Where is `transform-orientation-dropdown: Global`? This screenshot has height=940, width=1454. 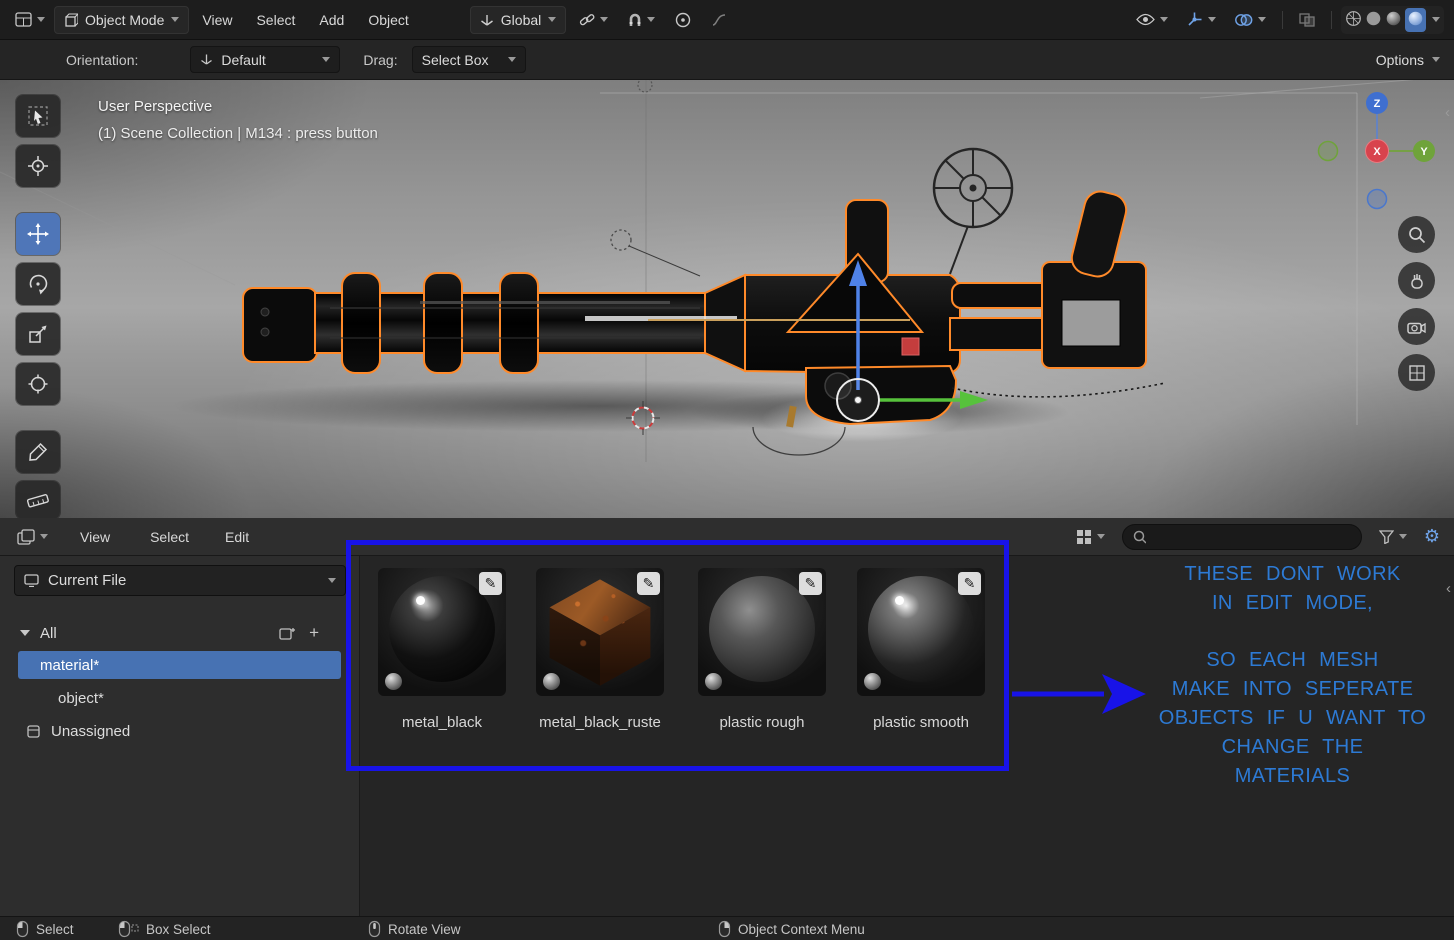 transform-orientation-dropdown: Global is located at coordinates (518, 19).